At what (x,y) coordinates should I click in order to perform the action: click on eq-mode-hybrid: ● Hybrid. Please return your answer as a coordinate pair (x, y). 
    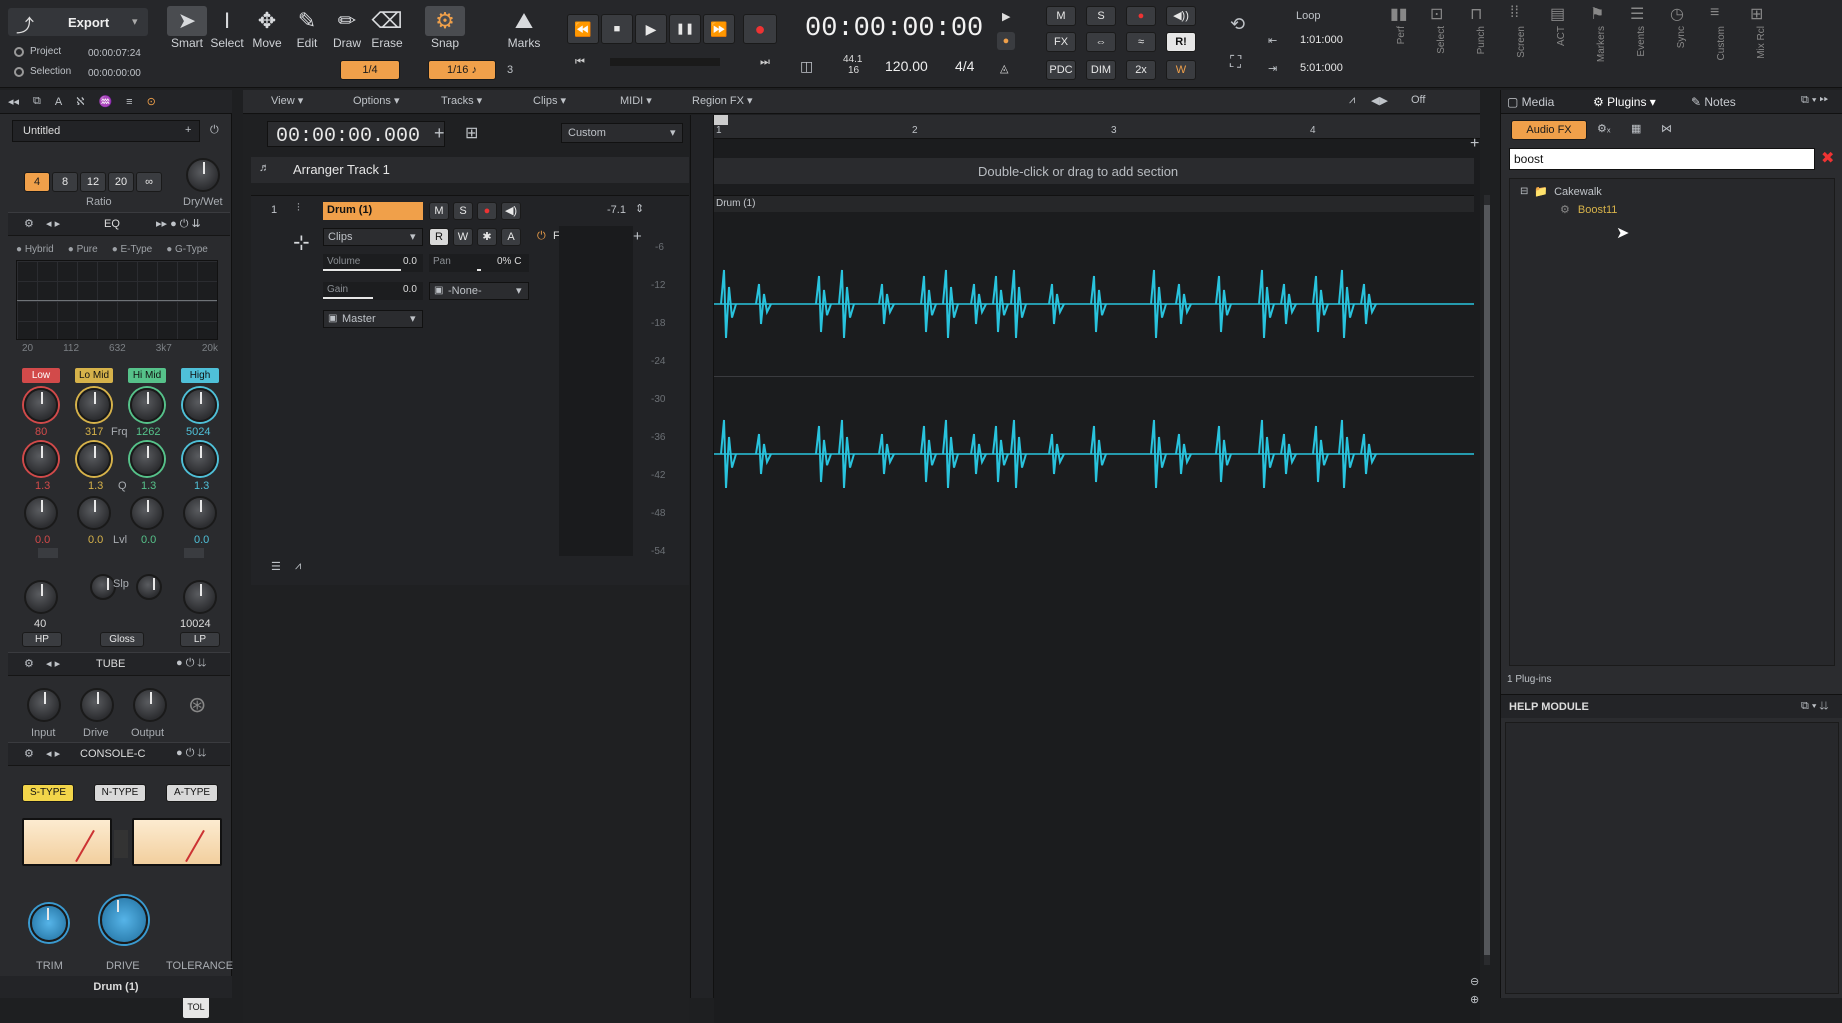
    Looking at the image, I should click on (35, 249).